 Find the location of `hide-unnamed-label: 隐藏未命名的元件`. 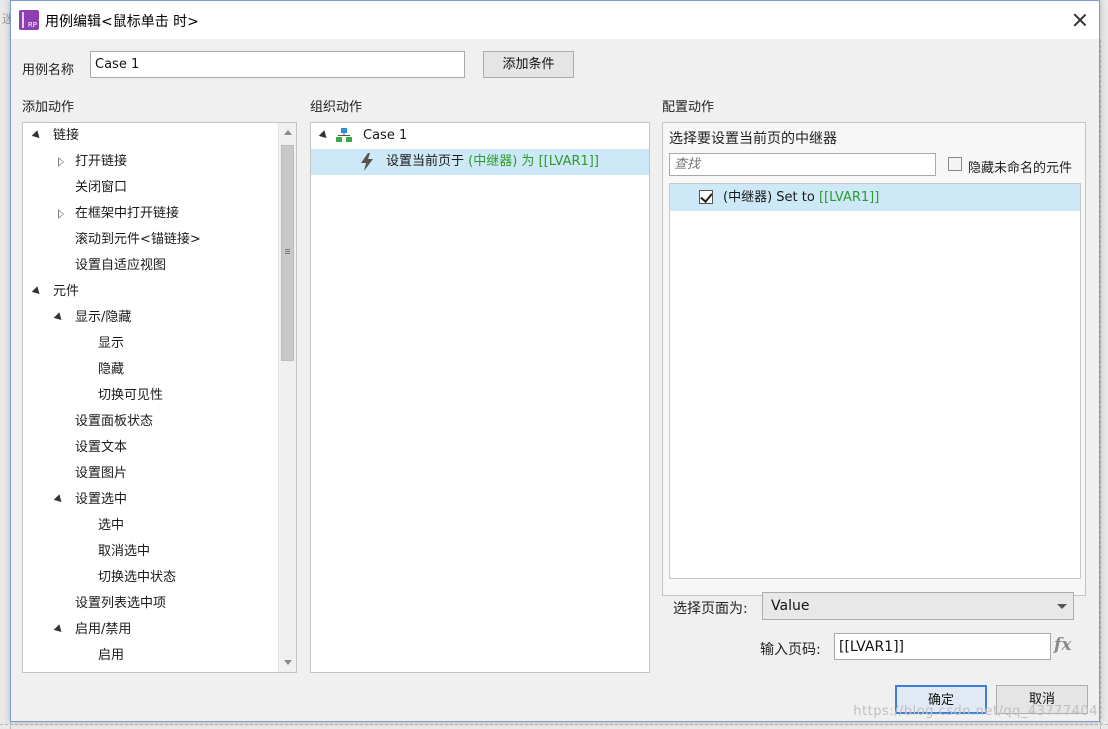

hide-unnamed-label: 隐藏未命名的元件 is located at coordinates (1020, 168).